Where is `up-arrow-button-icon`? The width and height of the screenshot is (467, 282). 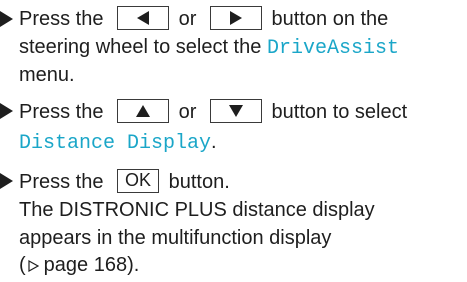 up-arrow-button-icon is located at coordinates (143, 110).